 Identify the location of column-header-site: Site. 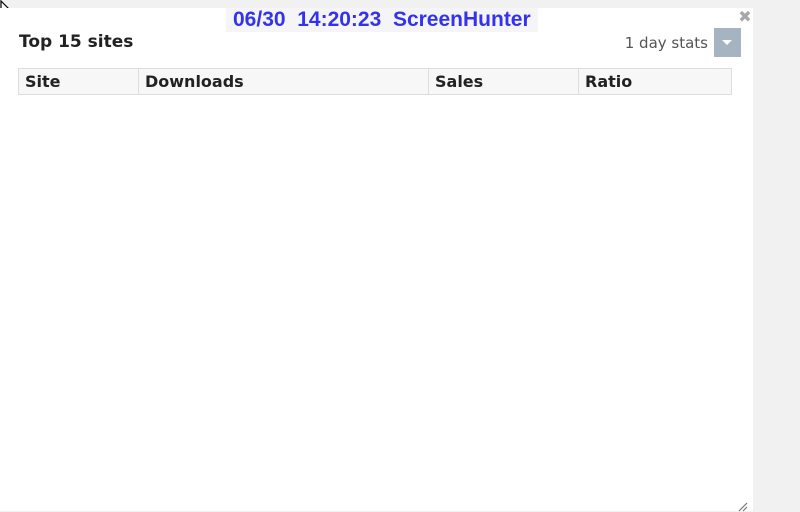
(79, 81).